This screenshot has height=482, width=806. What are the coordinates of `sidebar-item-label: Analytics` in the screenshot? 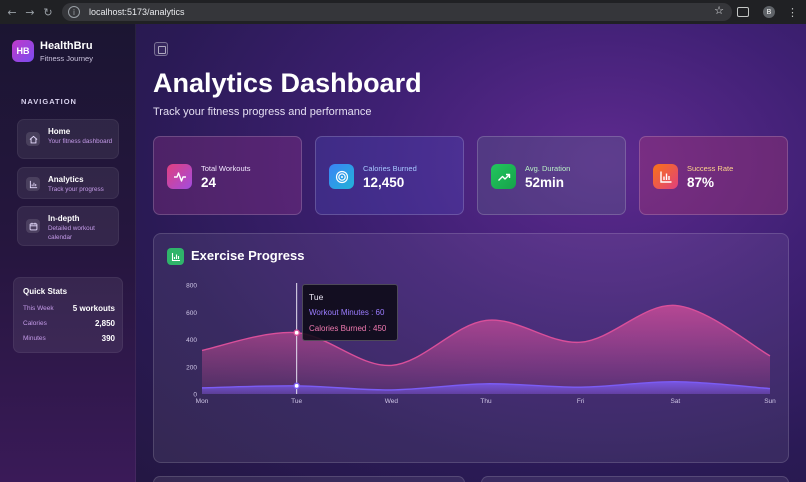 It's located at (66, 179).